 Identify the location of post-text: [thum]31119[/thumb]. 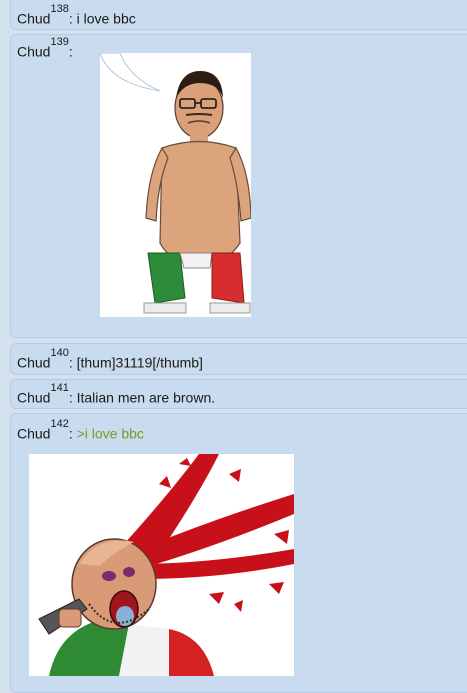
(139, 362).